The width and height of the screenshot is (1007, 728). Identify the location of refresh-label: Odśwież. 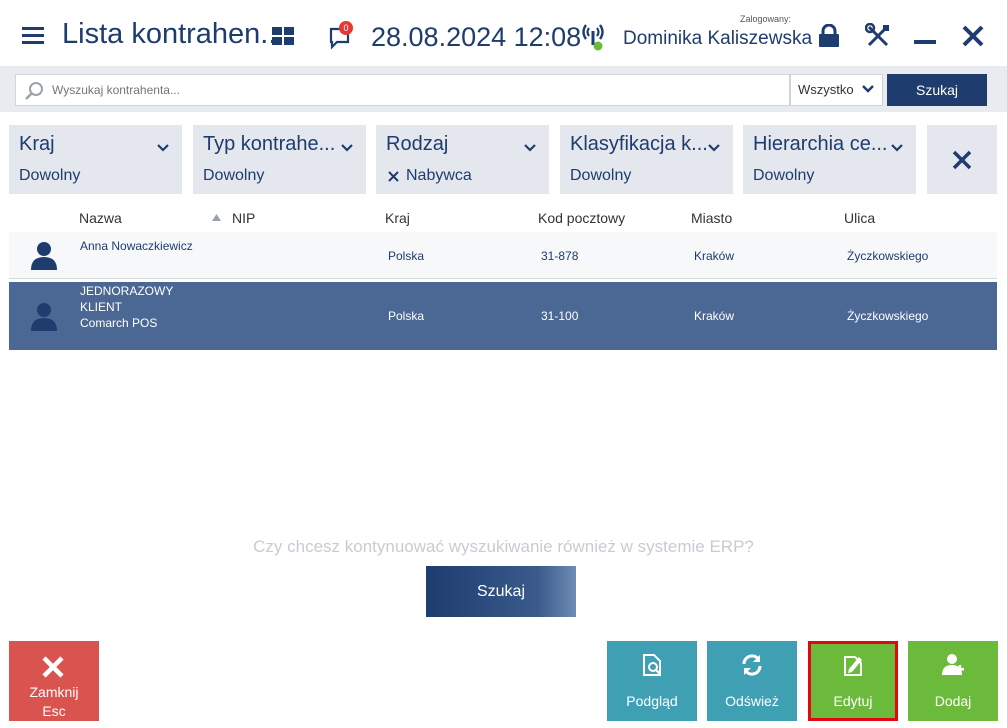
(752, 701).